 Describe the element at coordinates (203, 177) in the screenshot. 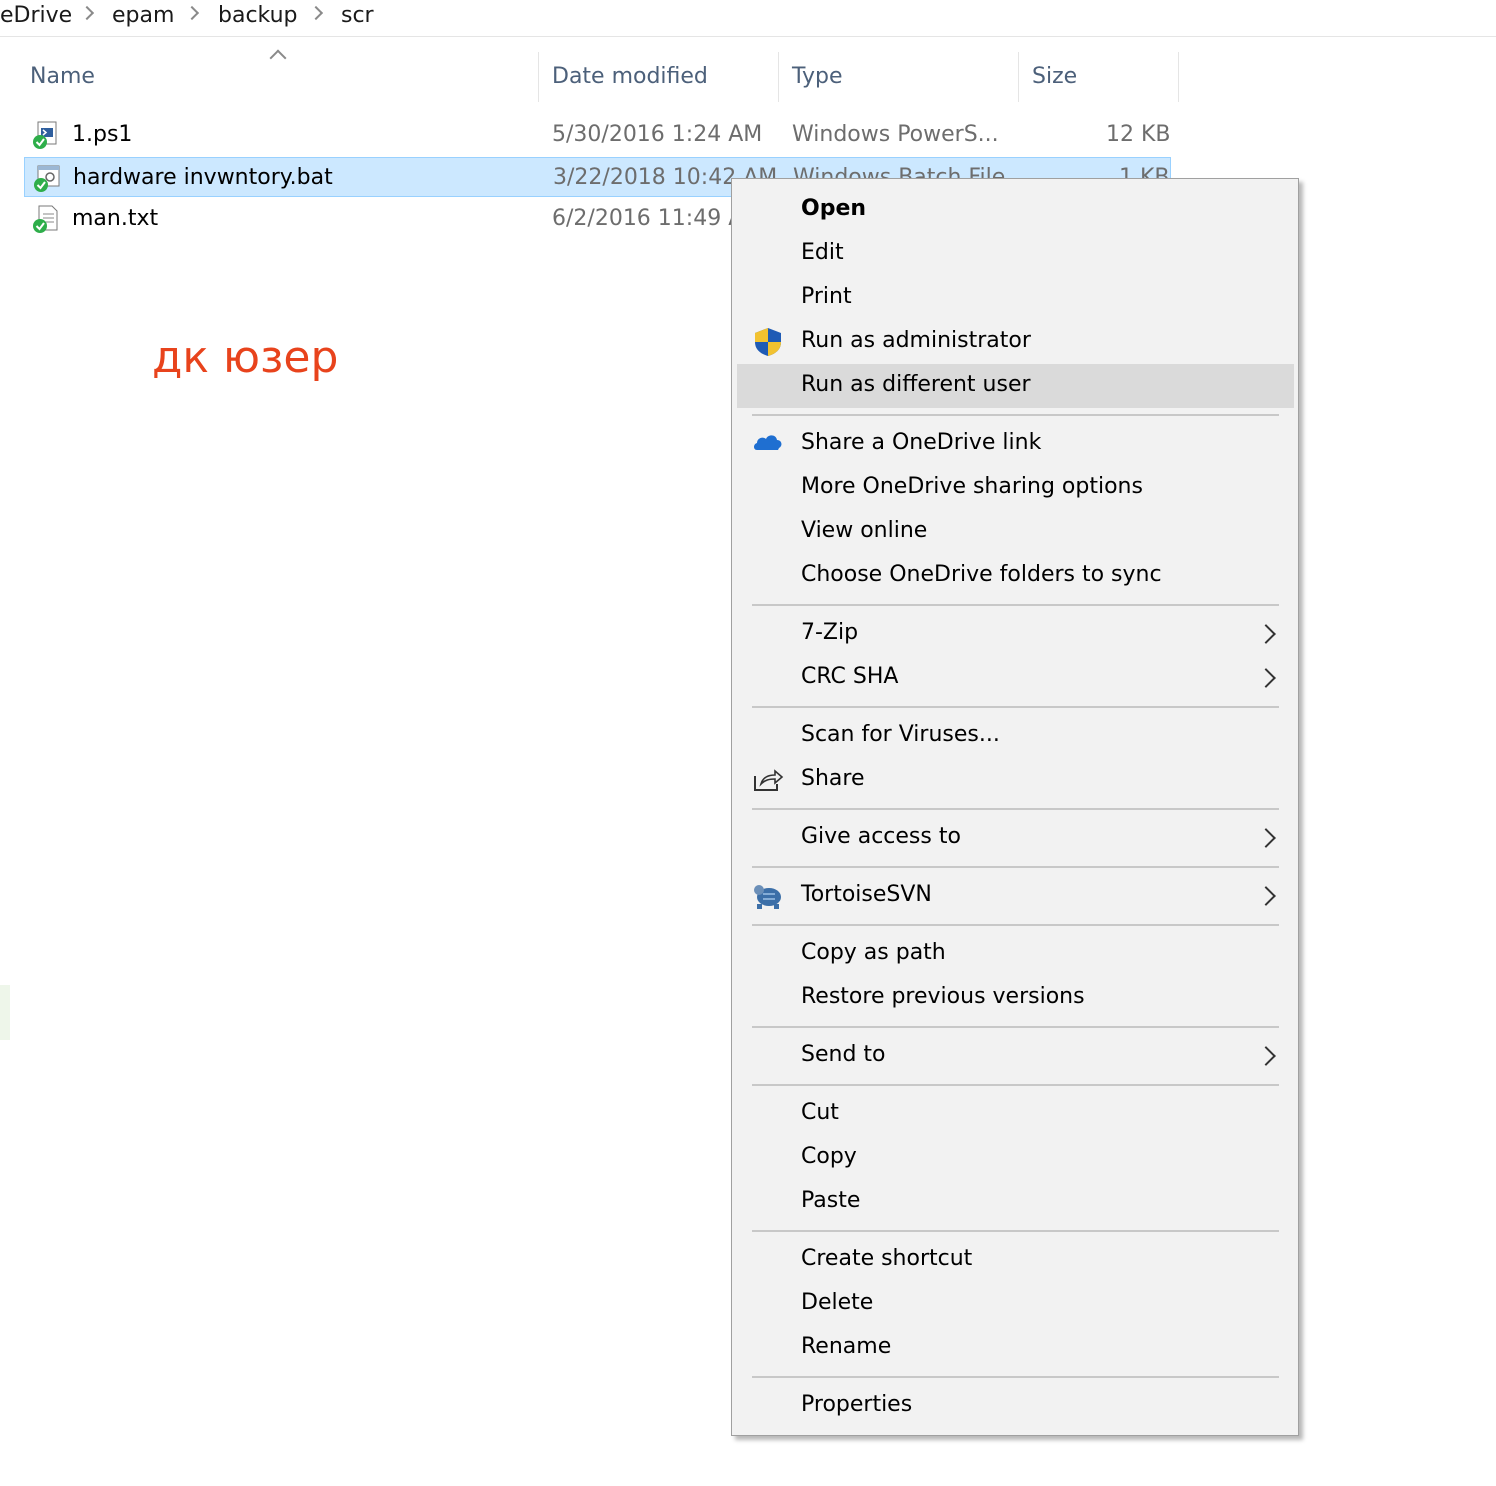

I see `file-name: hardware invwntory.bat` at that location.